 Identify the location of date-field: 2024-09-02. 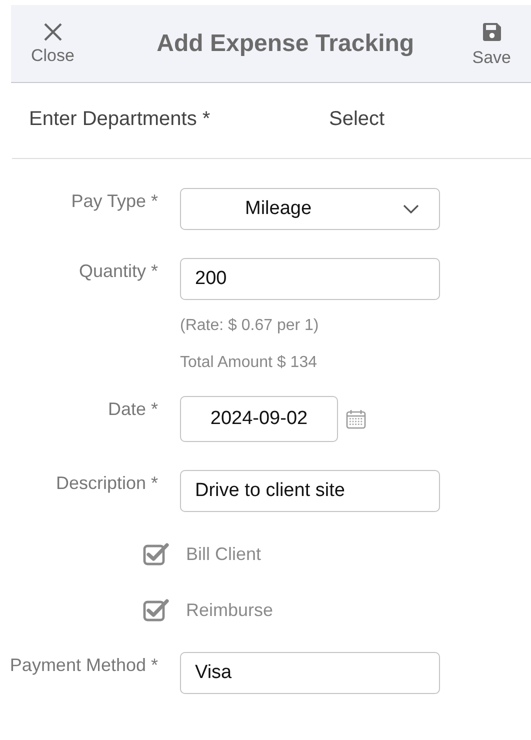
(259, 419).